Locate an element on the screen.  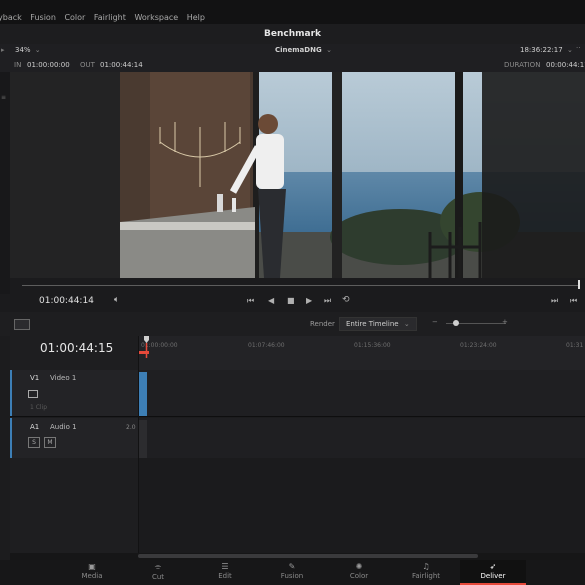
render-range-value: Entire Timeline is located at coordinates (372, 324).